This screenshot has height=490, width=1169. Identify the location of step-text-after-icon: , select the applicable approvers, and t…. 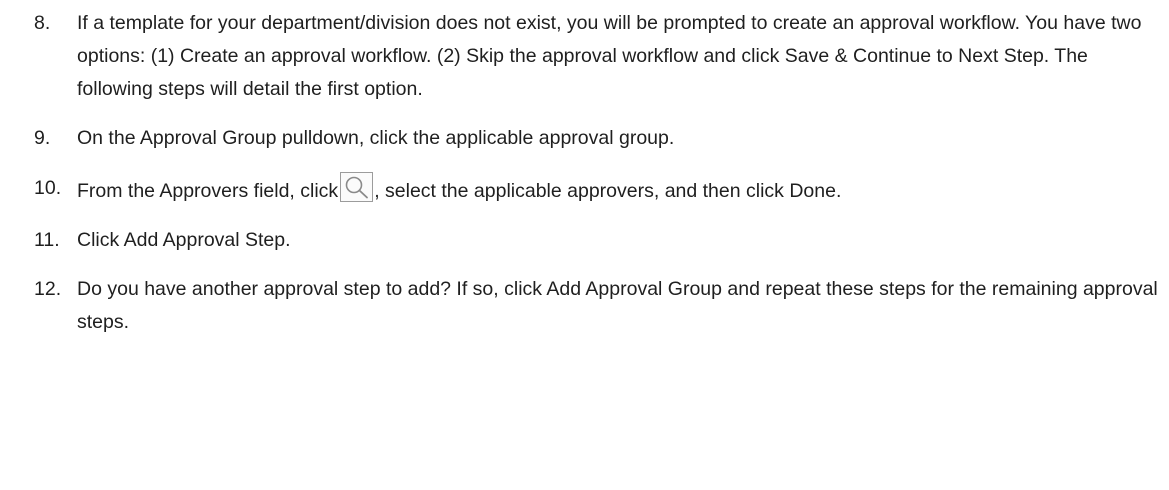
(608, 191).